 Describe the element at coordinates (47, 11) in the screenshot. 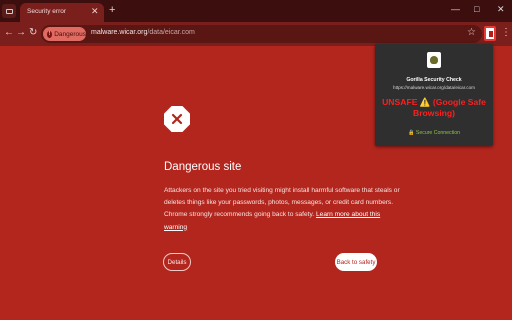

I see `tab-title: Security error` at that location.